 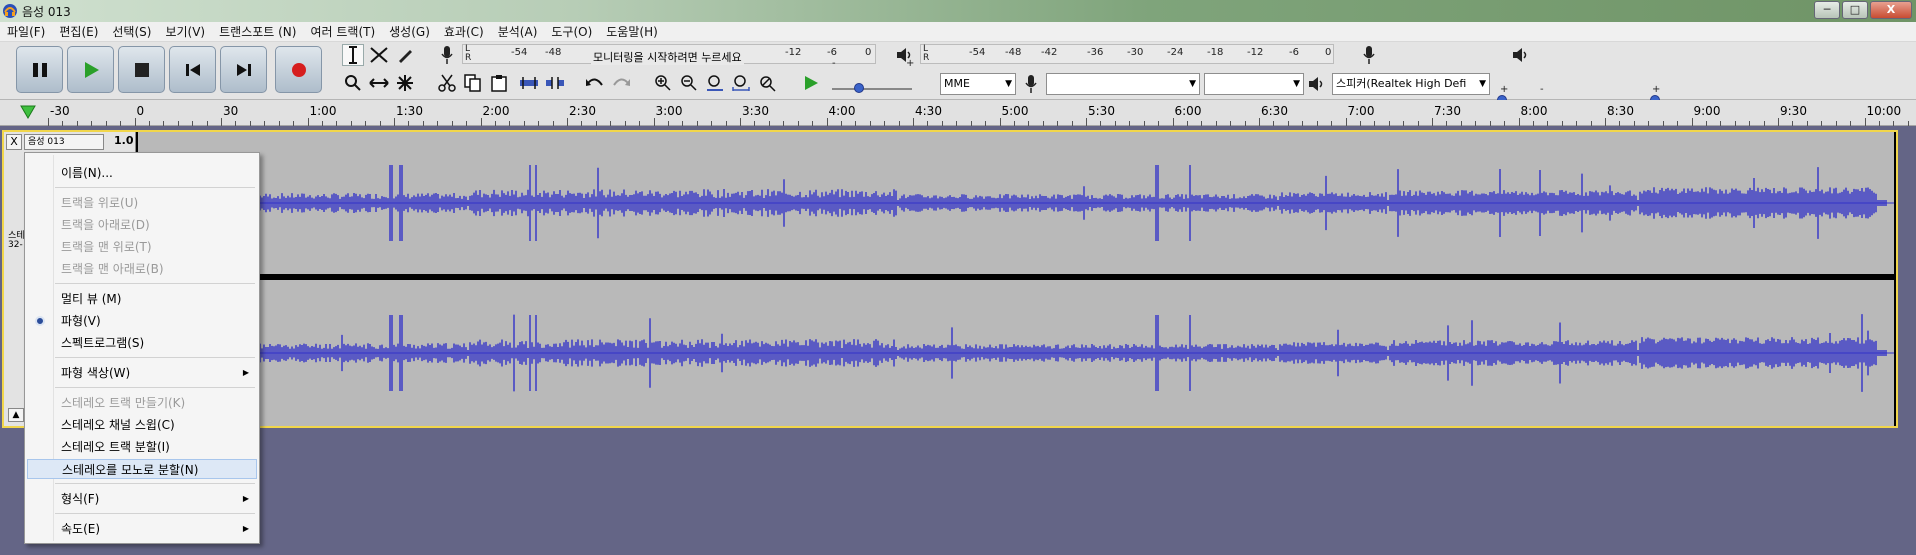 I want to click on skip-to-start-button, so click(x=192, y=69).